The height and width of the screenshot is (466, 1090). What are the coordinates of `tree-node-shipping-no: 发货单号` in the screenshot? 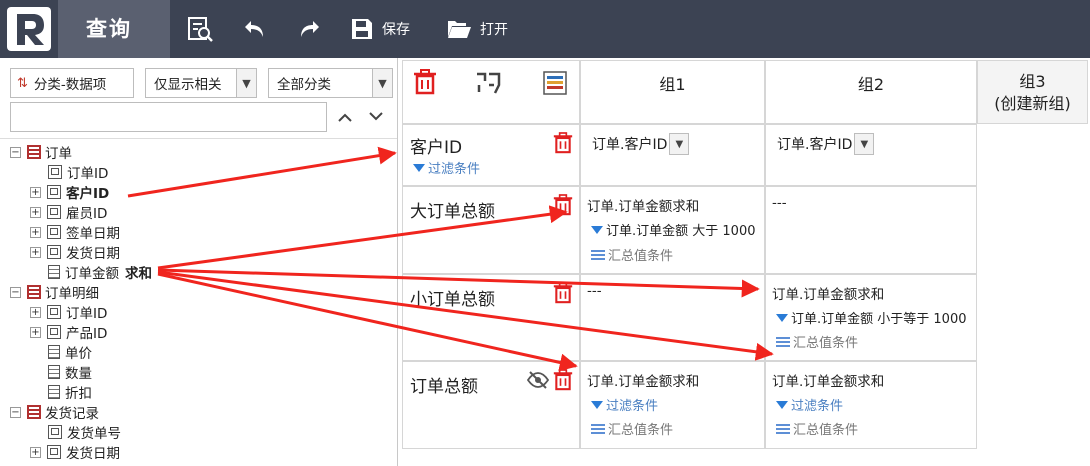 It's located at (84, 432).